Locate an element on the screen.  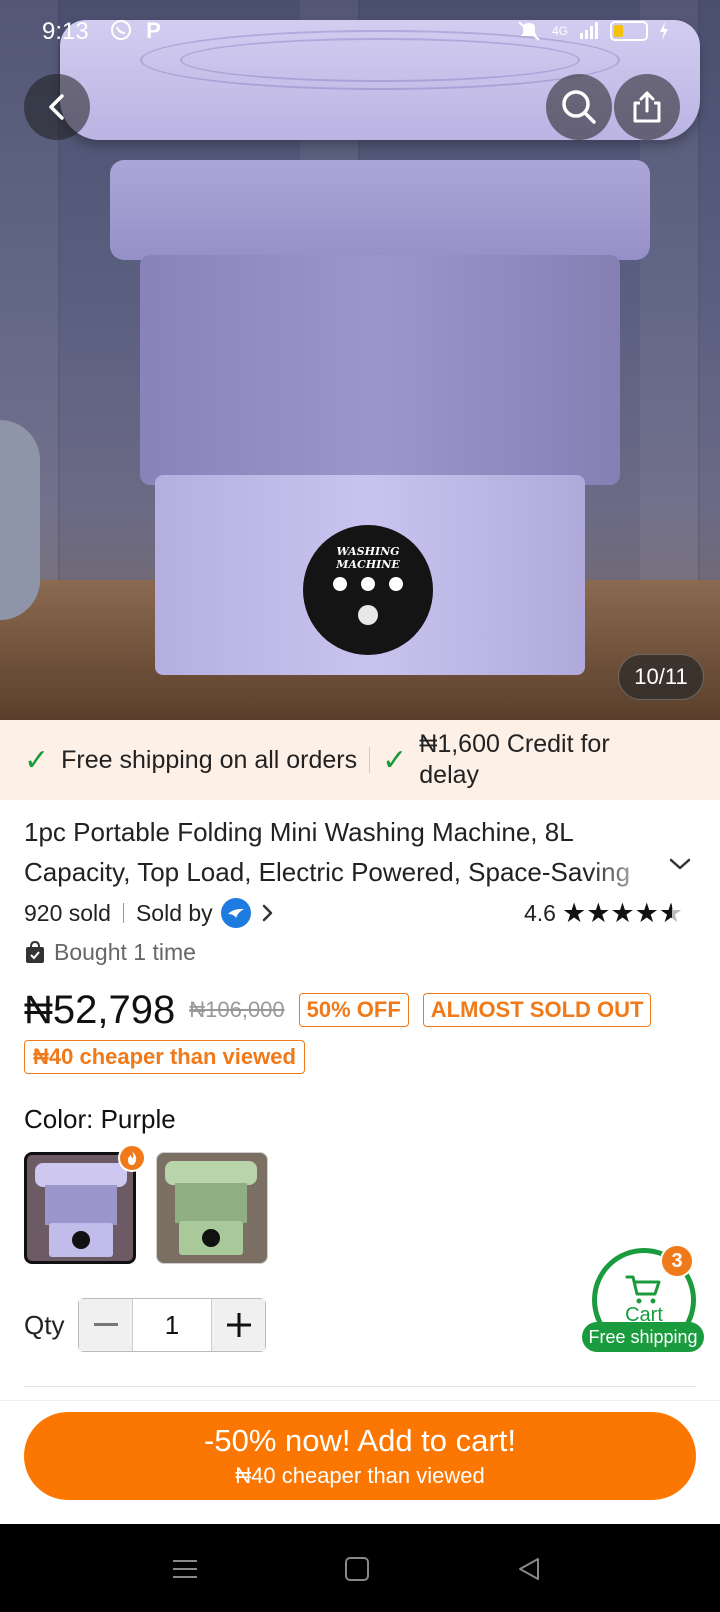
quantity-value: 1 is located at coordinates (172, 1325).